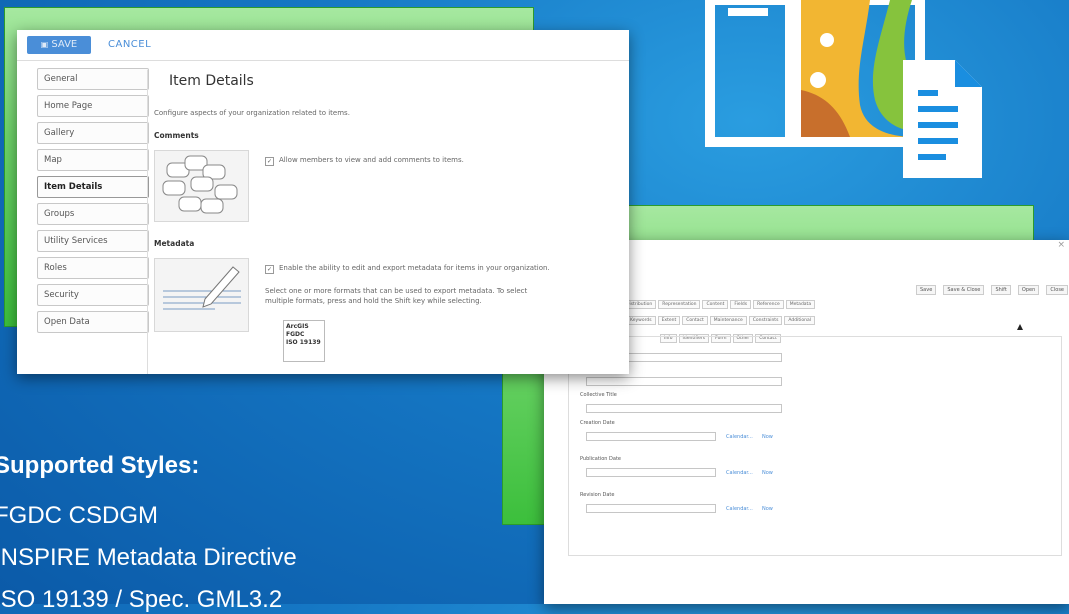 Image resolution: width=1069 pixels, height=614 pixels. What do you see at coordinates (93, 322) in the screenshot?
I see `sidebar-item-open-data: Open Data` at bounding box center [93, 322].